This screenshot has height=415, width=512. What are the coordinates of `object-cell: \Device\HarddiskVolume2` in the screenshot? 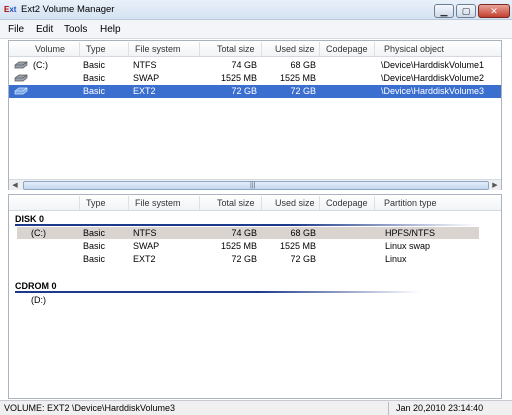 It's located at (433, 78).